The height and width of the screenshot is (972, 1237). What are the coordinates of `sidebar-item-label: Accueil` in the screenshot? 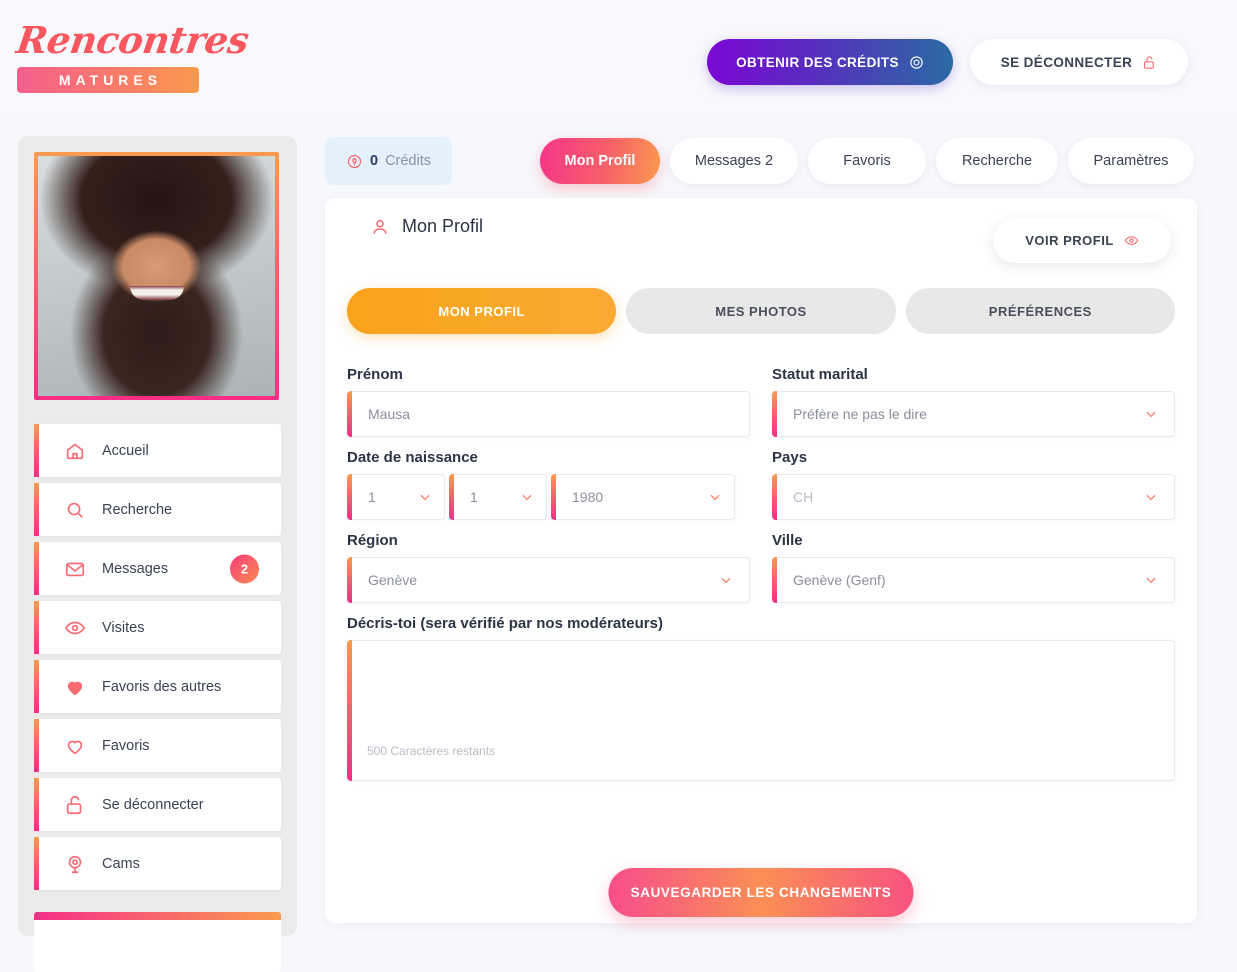 It's located at (125, 450).